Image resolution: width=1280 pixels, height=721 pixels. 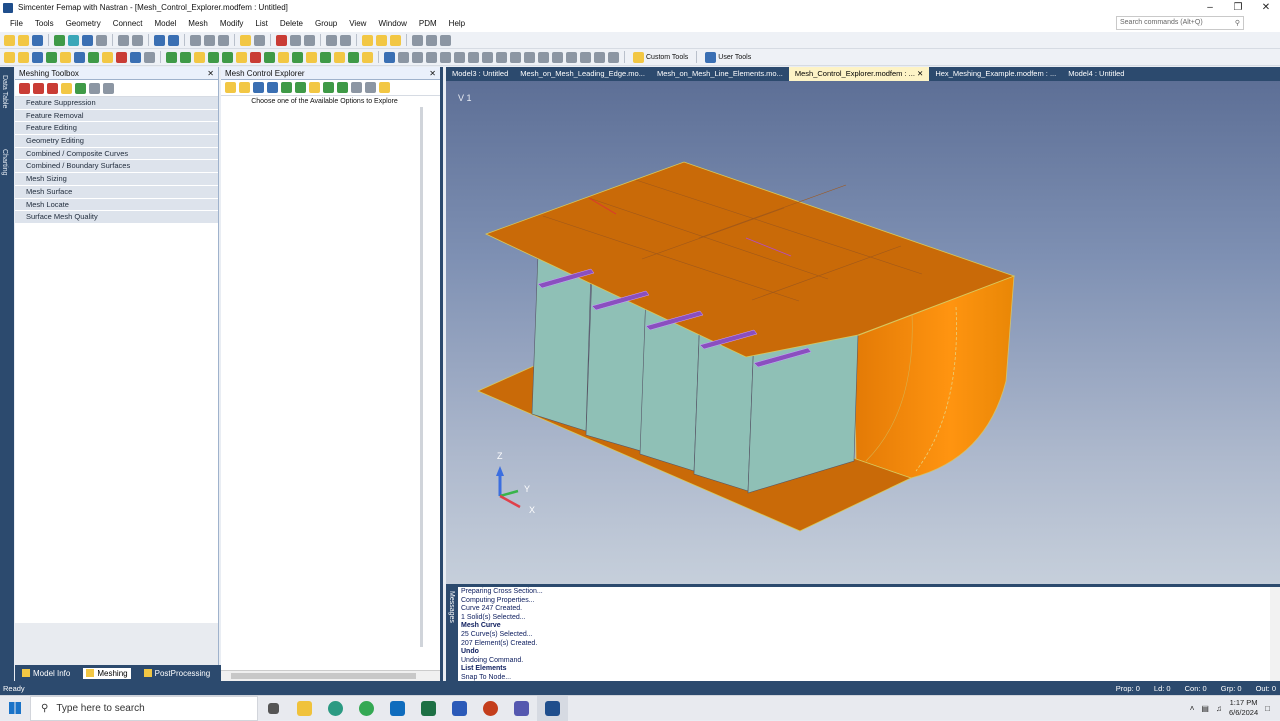 I want to click on paste-icon, so click(x=173, y=40).